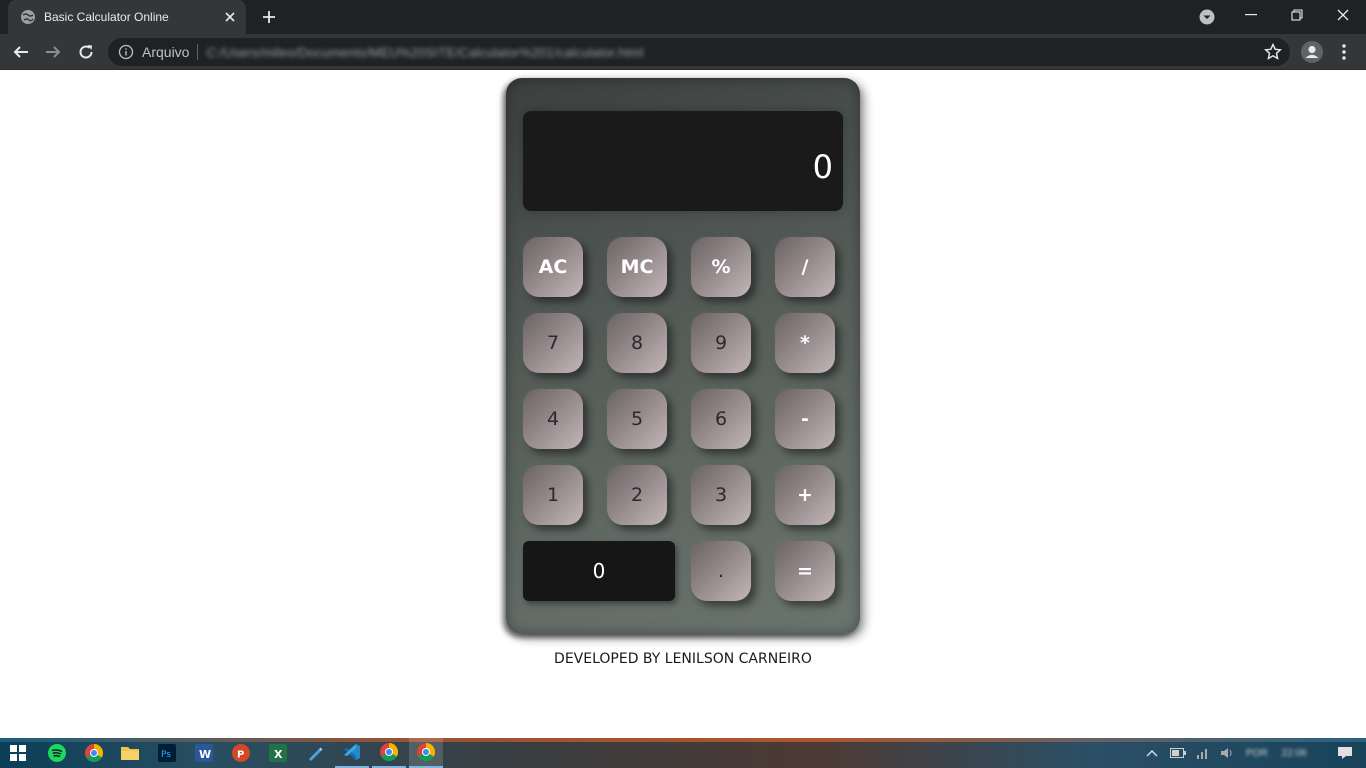  I want to click on key-label: ., so click(721, 571).